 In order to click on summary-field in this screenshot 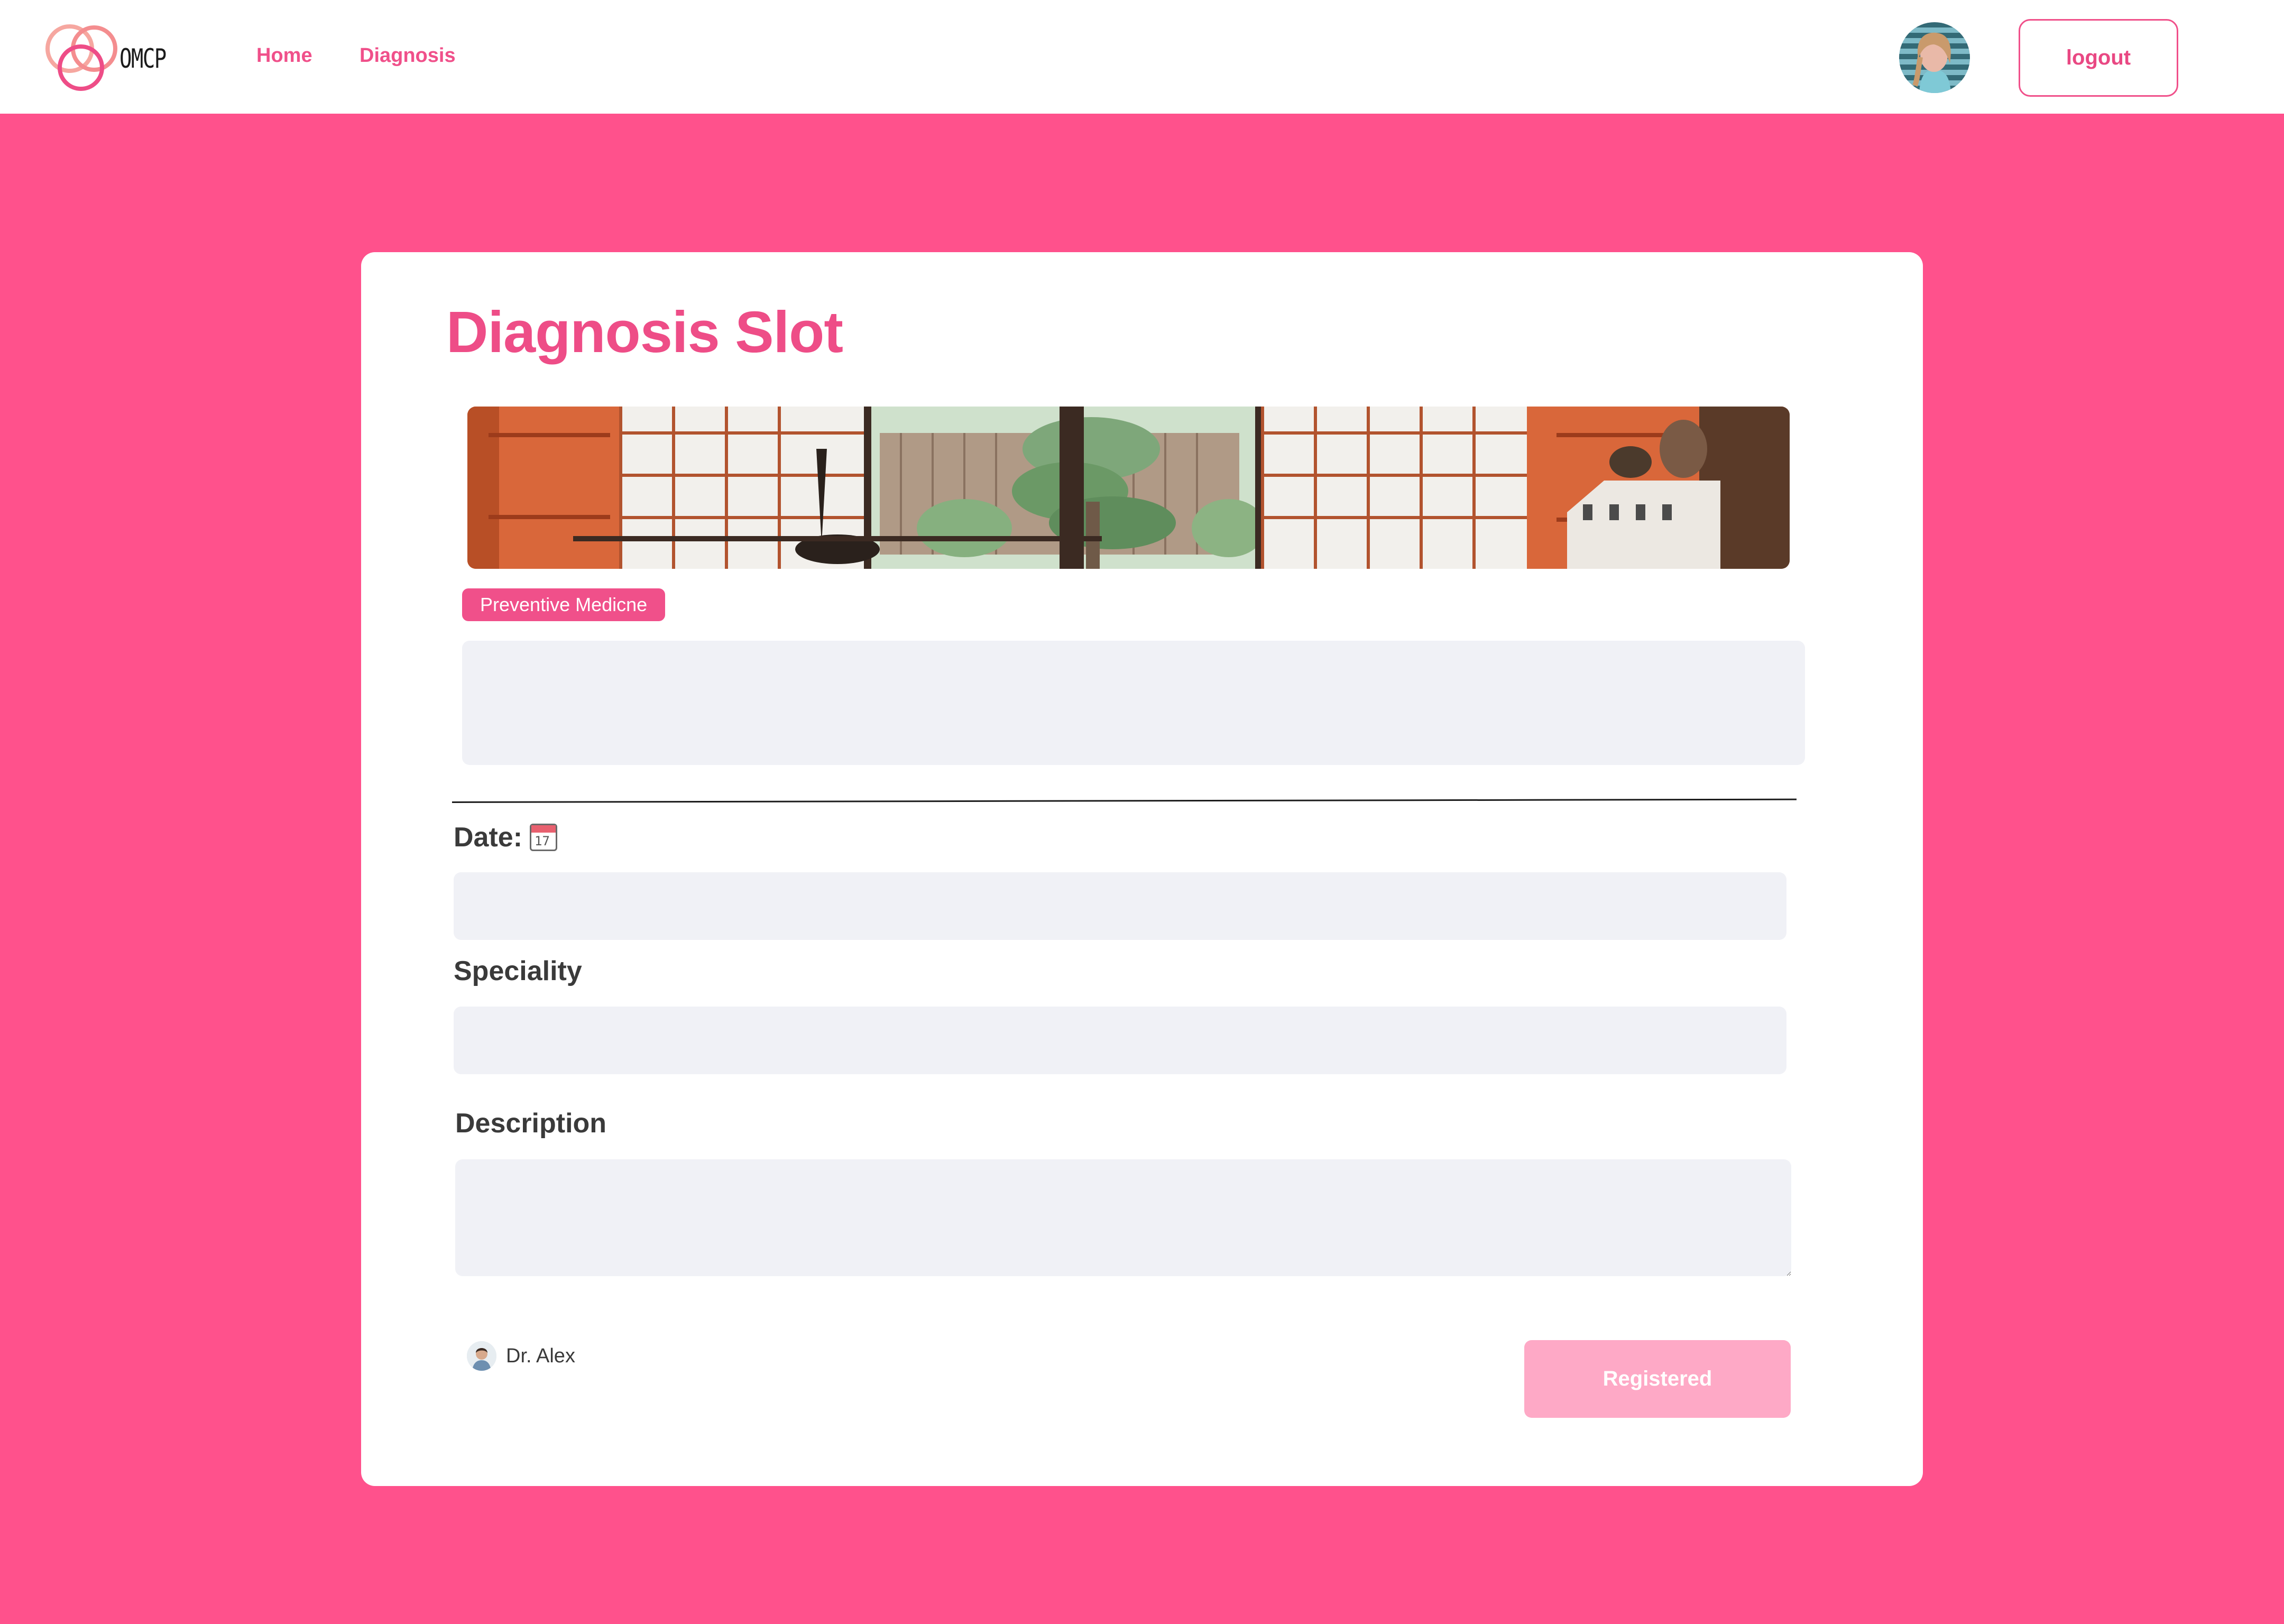, I will do `click(1133, 703)`.